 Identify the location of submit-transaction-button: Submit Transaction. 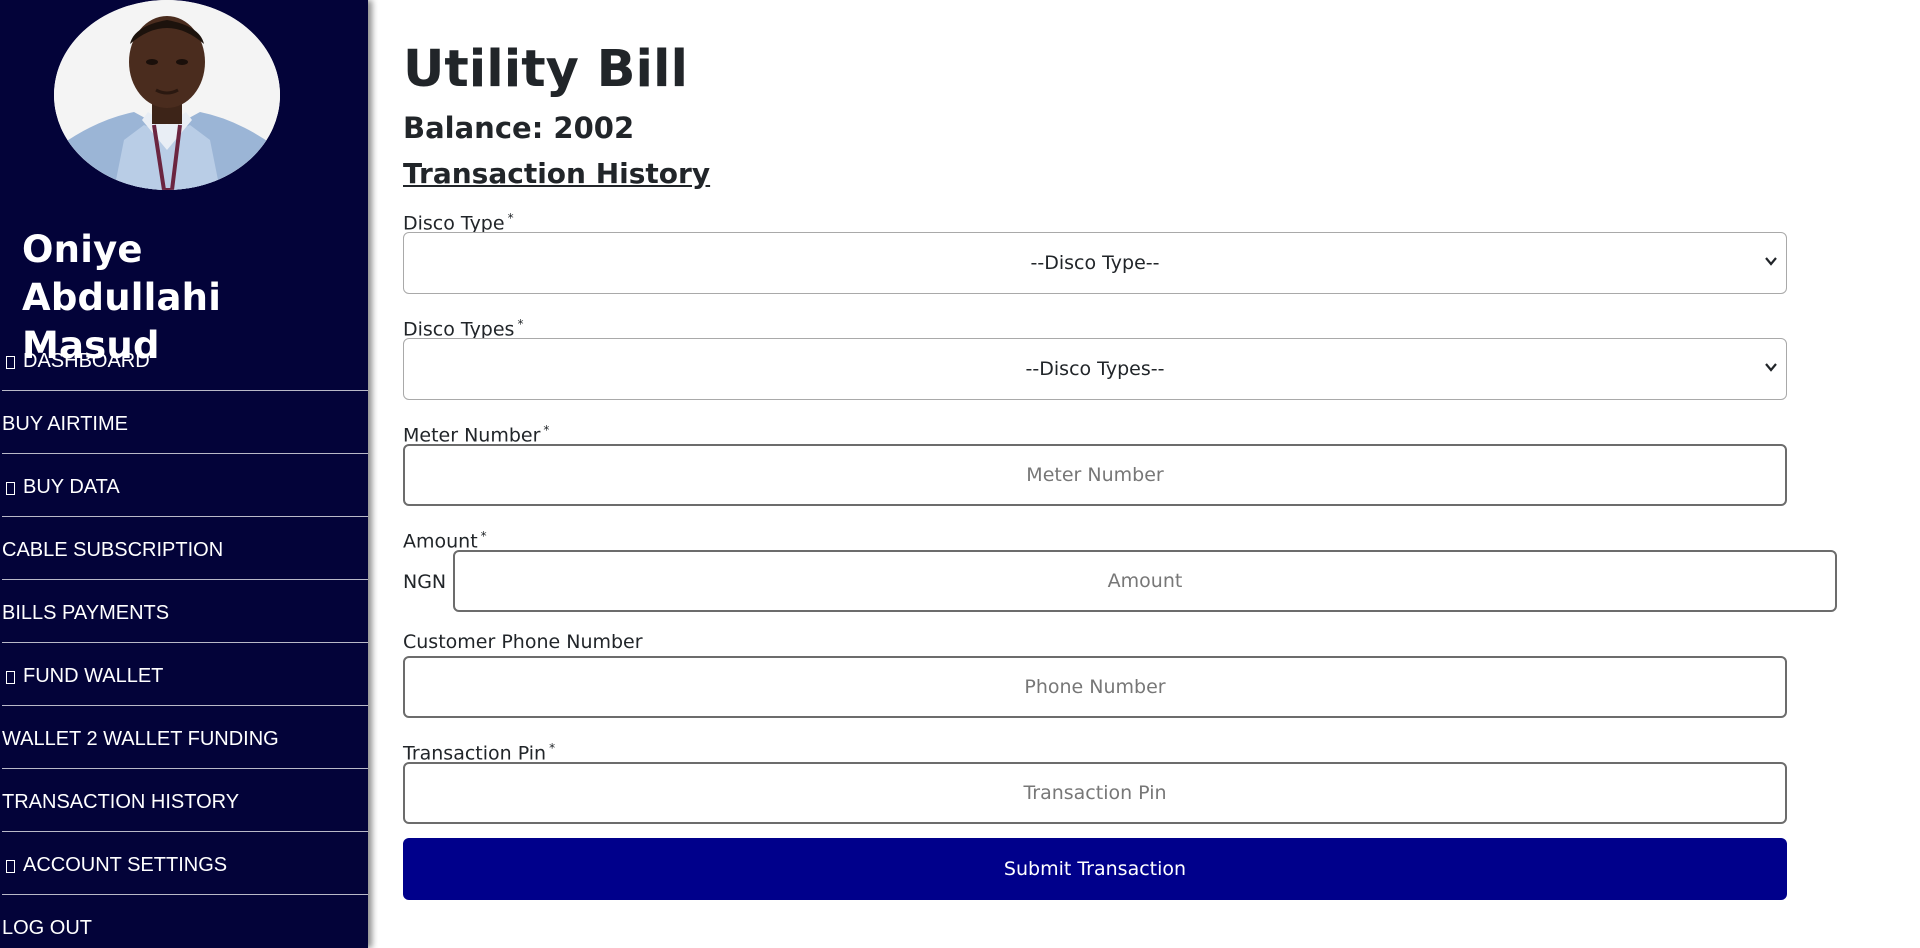
(1095, 869).